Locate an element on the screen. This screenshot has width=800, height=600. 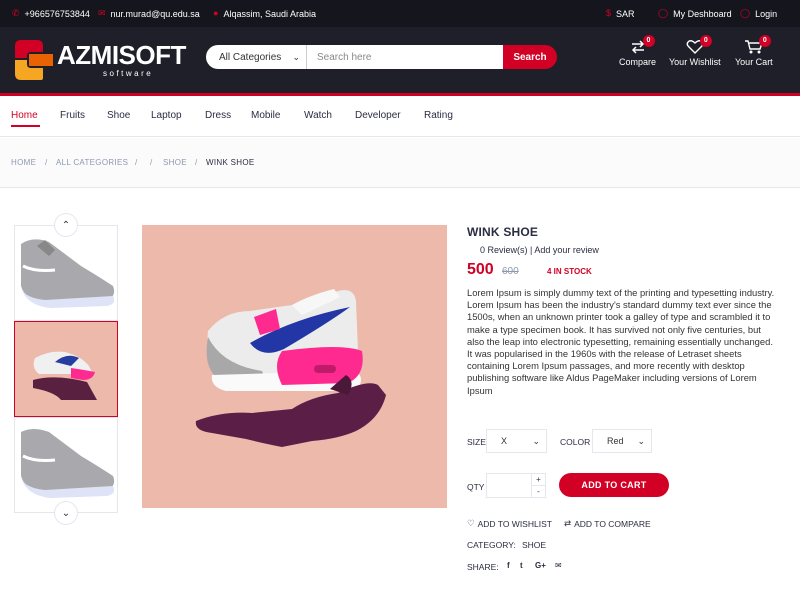
compare-link: 0 Compare is located at coordinates (638, 51).